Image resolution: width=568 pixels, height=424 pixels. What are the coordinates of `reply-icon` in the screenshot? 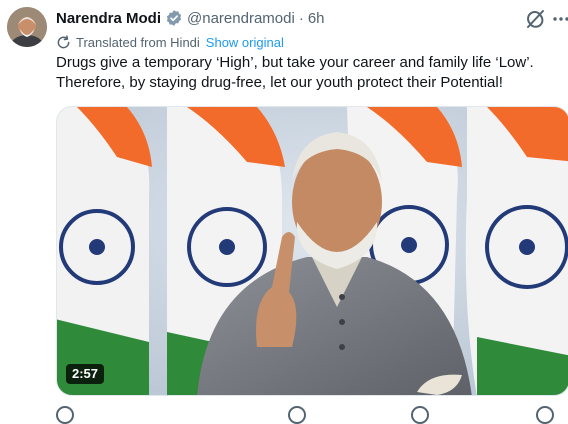 It's located at (65, 415).